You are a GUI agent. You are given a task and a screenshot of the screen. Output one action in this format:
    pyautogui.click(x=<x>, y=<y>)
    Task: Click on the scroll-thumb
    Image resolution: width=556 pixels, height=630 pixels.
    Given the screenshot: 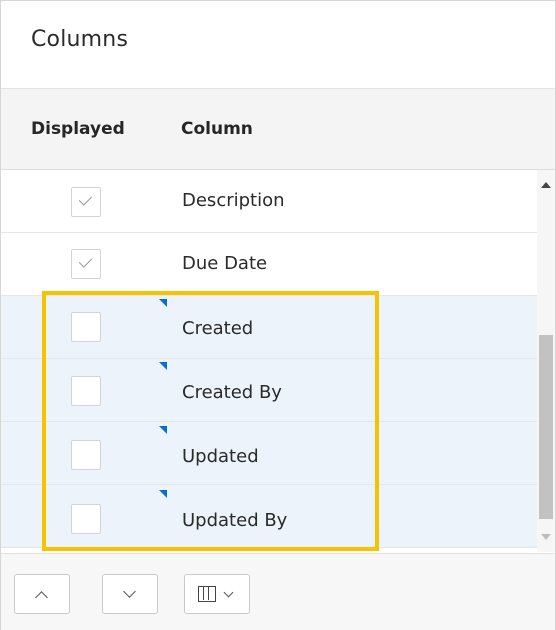 What is the action you would take?
    pyautogui.click(x=546, y=427)
    